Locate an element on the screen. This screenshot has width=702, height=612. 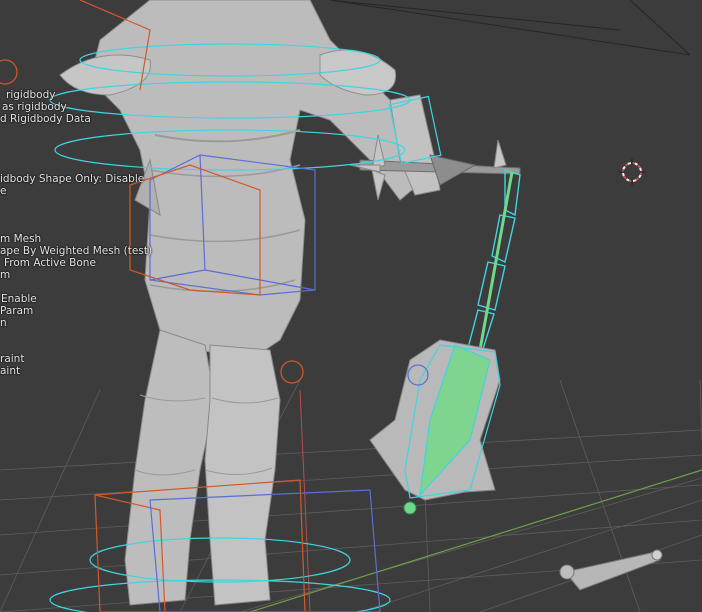
menu-item: raint is located at coordinates (12, 359).